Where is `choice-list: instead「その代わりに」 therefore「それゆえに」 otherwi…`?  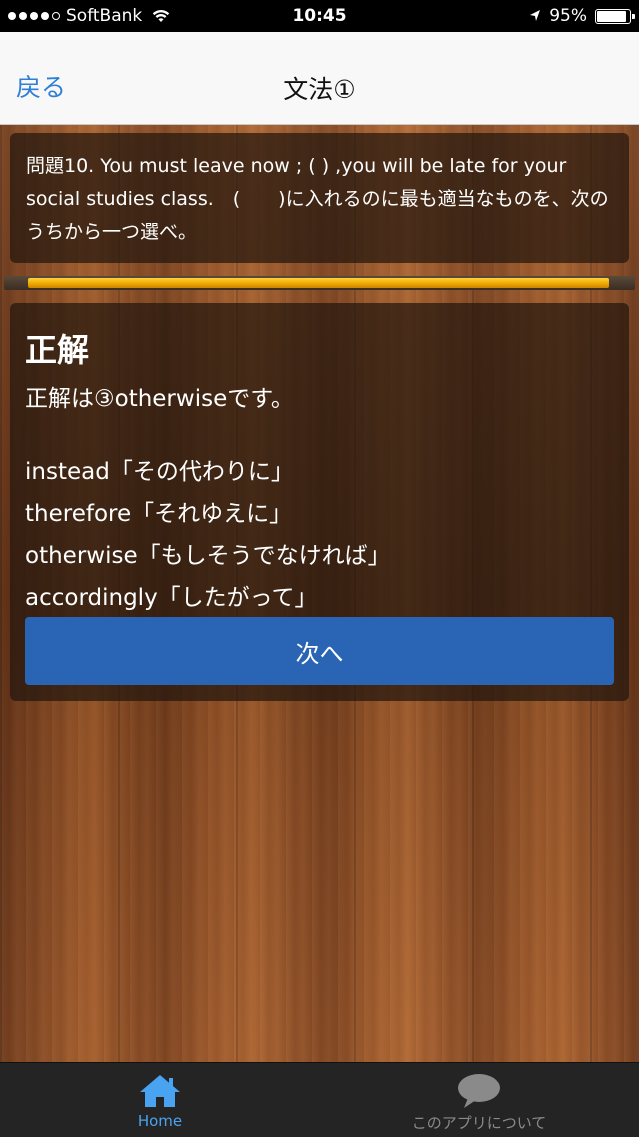 choice-list: instead「その代わりに」 therefore「それゆえに」 otherwi… is located at coordinates (208, 535).